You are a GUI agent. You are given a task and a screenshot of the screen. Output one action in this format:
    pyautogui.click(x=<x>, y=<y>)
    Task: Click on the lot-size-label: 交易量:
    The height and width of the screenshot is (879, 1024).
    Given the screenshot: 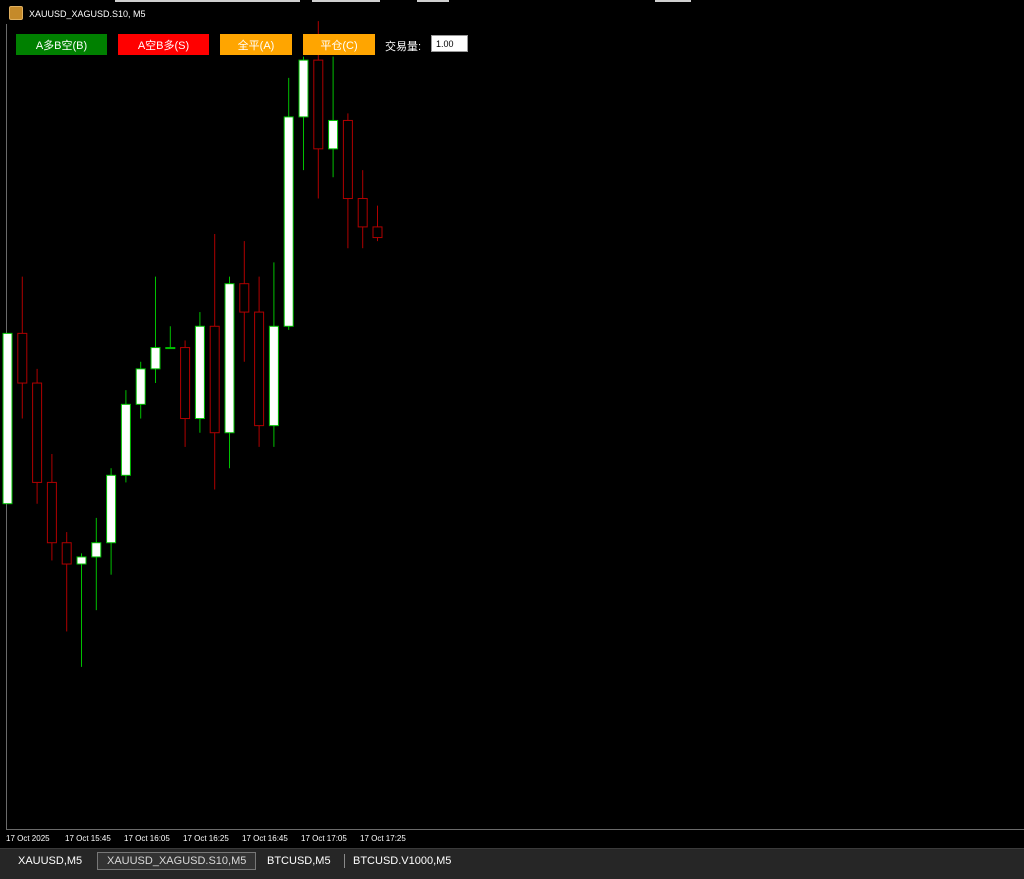 What is the action you would take?
    pyautogui.click(x=403, y=47)
    